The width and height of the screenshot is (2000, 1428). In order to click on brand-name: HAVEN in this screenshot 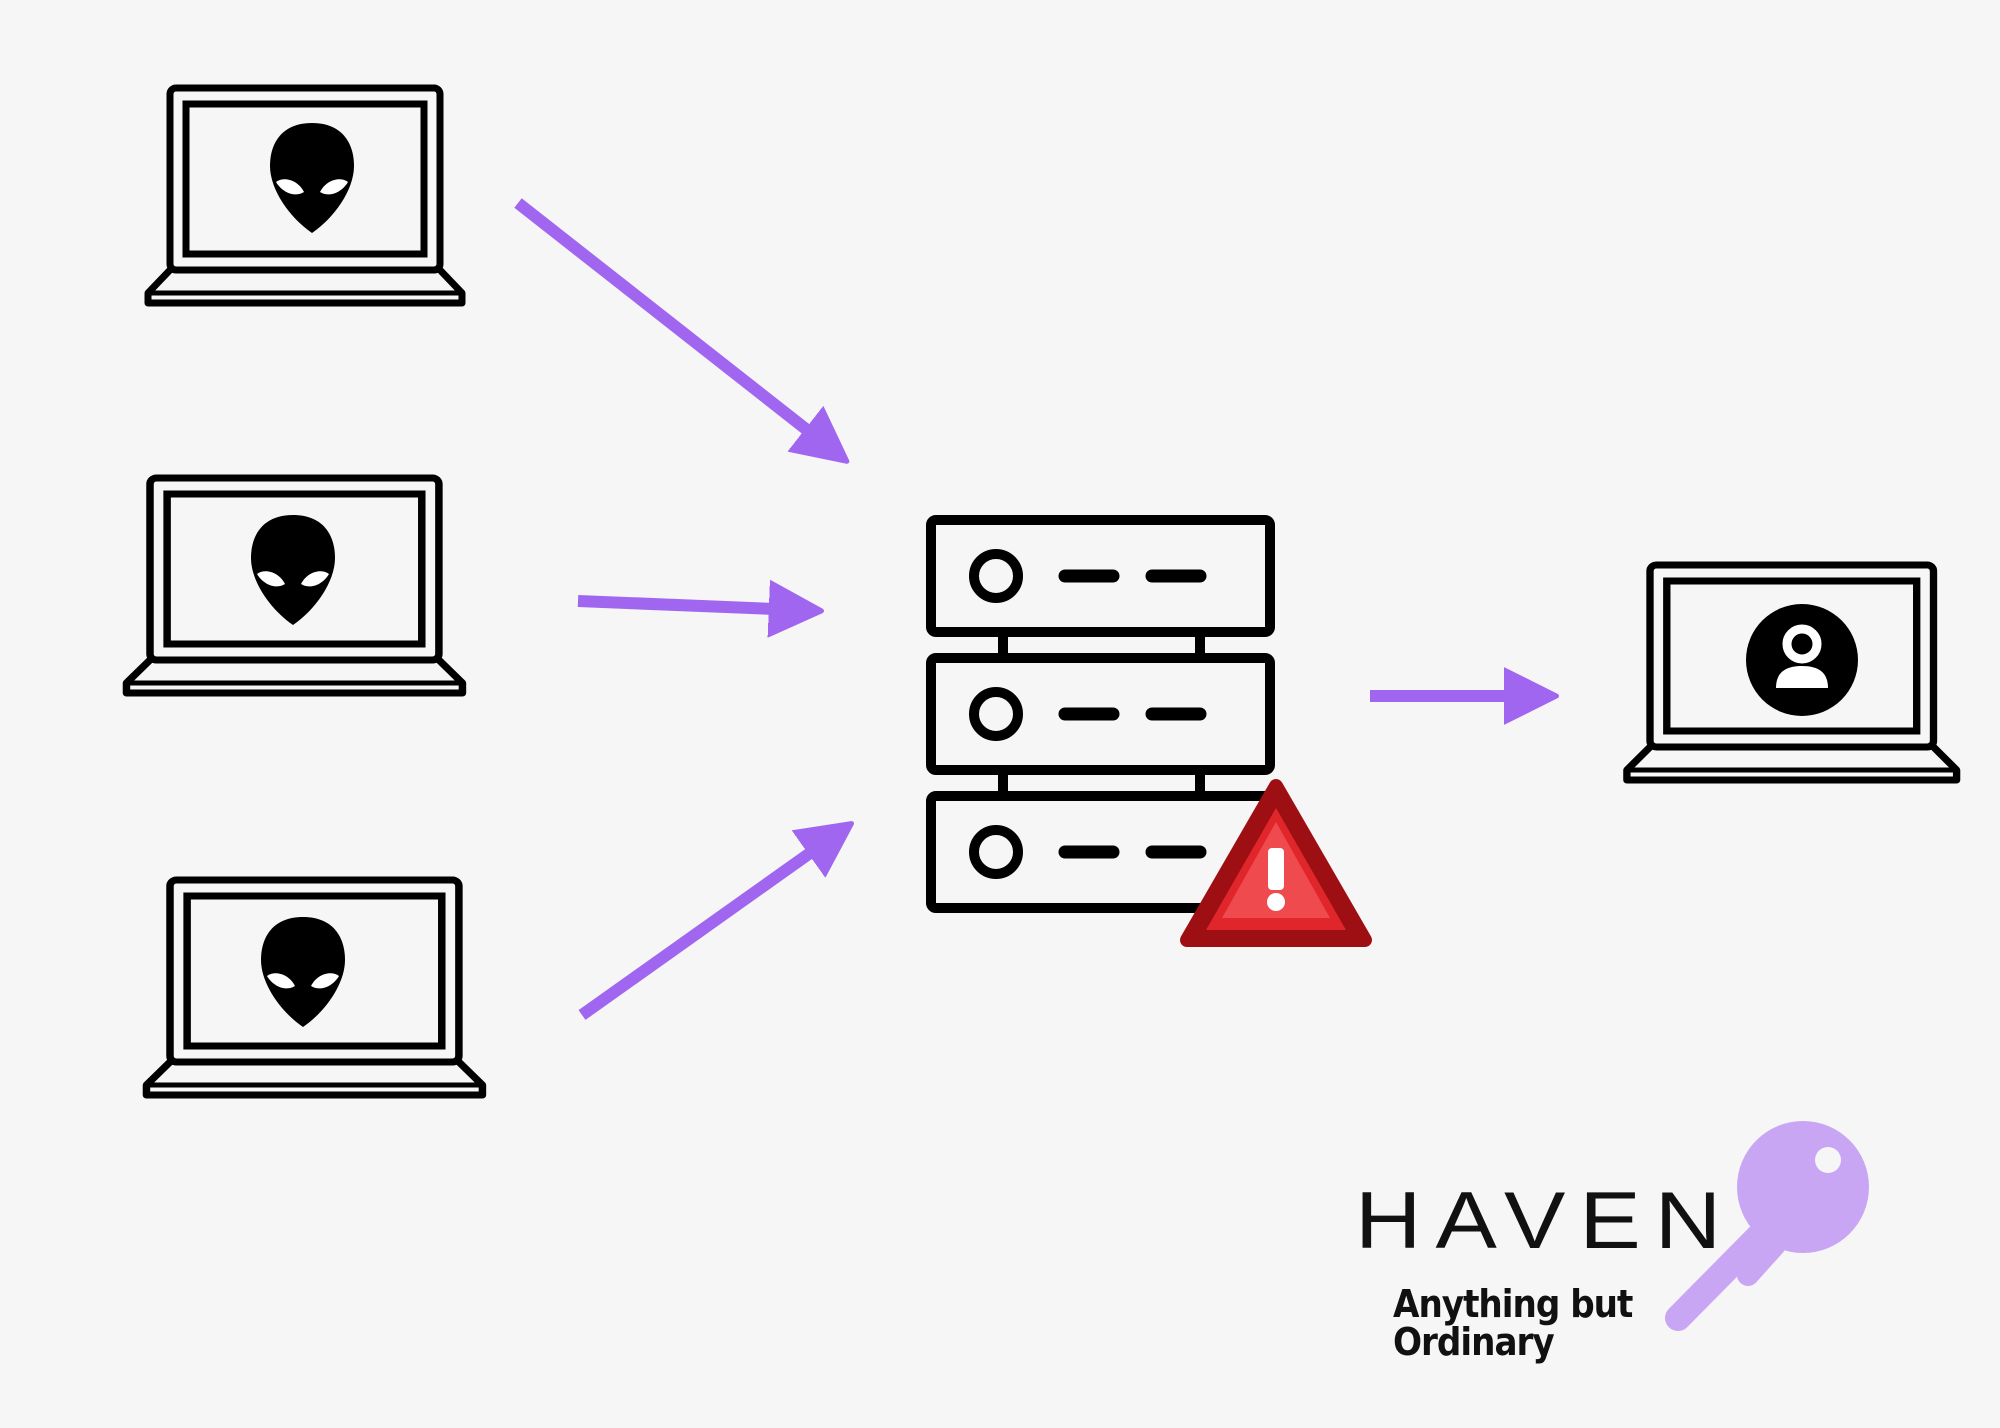, I will do `click(1545, 1220)`.